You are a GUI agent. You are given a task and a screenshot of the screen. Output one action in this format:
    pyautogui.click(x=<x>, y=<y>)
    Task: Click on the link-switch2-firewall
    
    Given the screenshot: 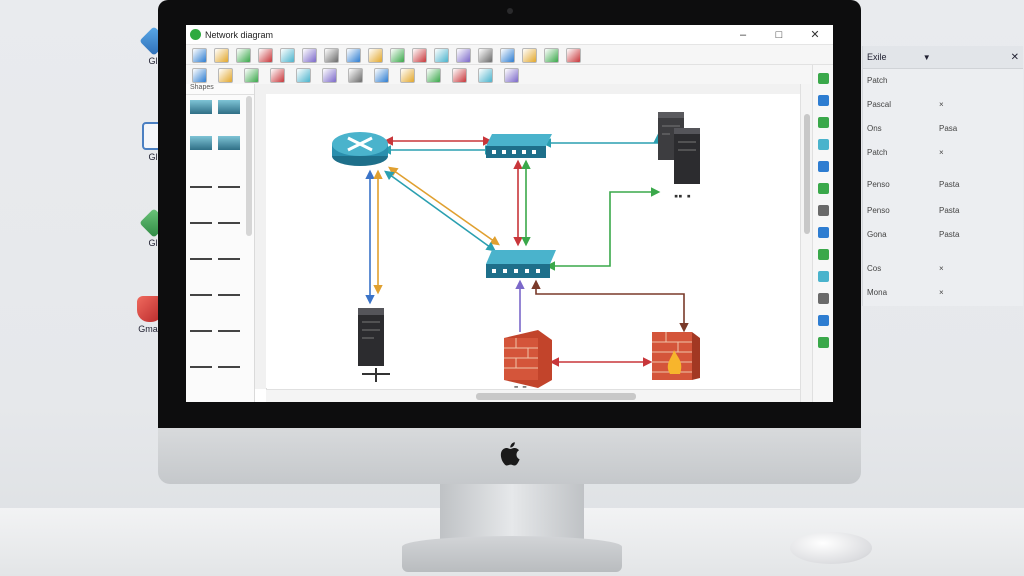 What is the action you would take?
    pyautogui.click(x=610, y=306)
    